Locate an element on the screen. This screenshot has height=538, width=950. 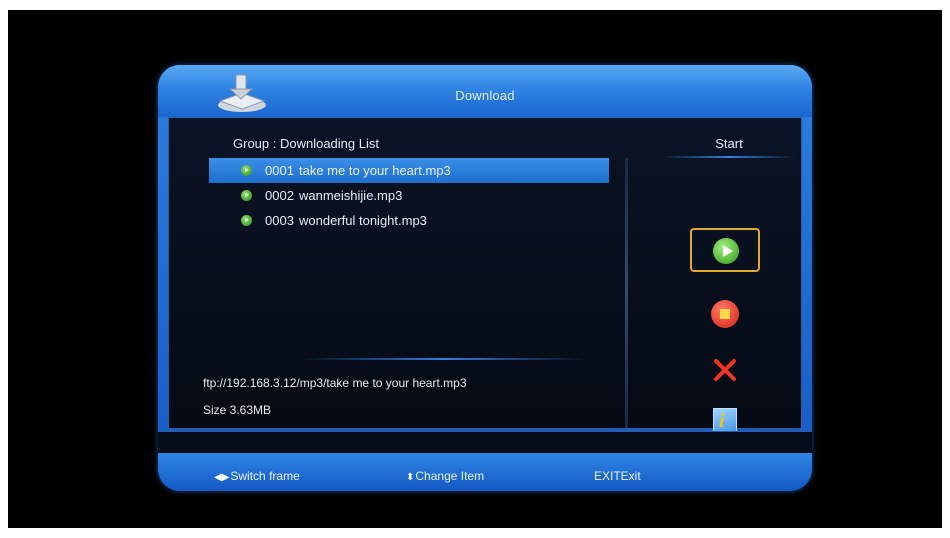
actions-title-underline is located at coordinates (729, 157).